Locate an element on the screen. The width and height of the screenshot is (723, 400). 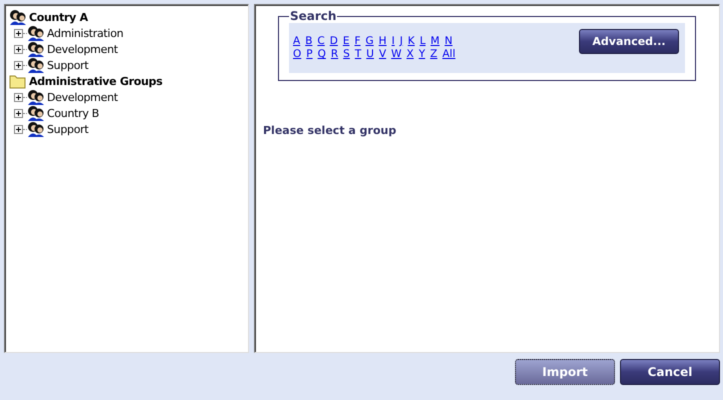
letter-link: L is located at coordinates (423, 41).